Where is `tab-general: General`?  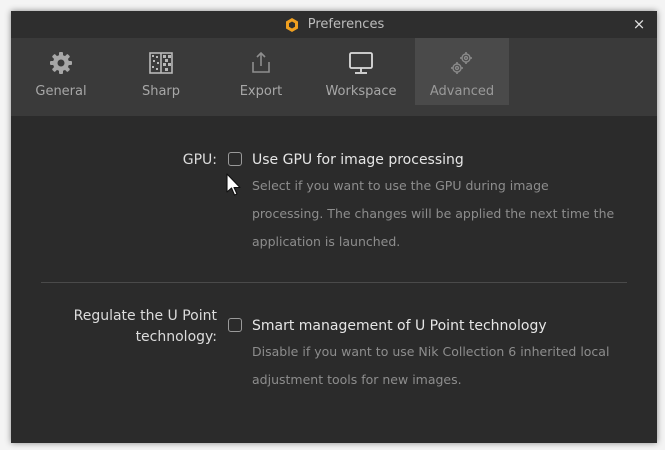 tab-general: General is located at coordinates (61, 71).